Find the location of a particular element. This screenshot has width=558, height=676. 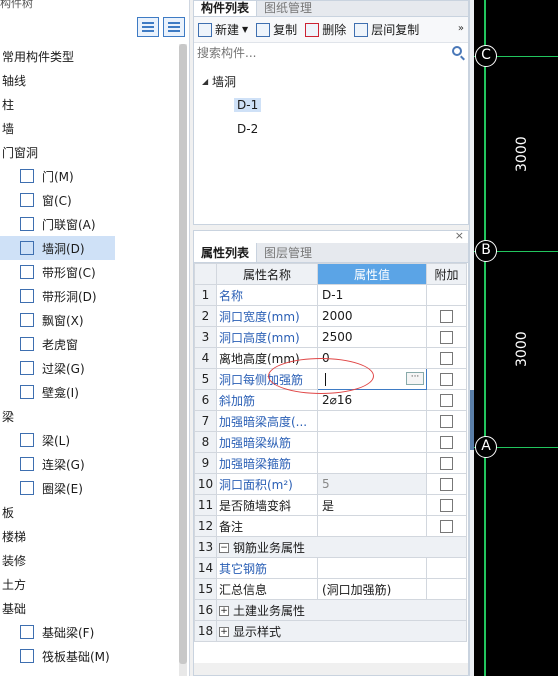

property-group: + 土建业务属性 is located at coordinates (341, 610).